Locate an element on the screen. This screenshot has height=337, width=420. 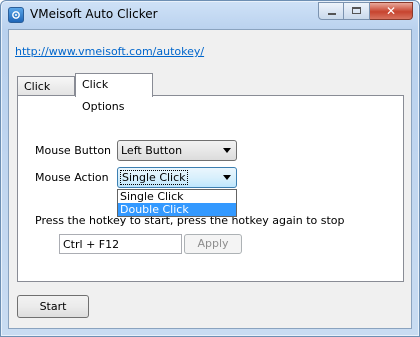
mouse-button-select: Left Button is located at coordinates (177, 150).